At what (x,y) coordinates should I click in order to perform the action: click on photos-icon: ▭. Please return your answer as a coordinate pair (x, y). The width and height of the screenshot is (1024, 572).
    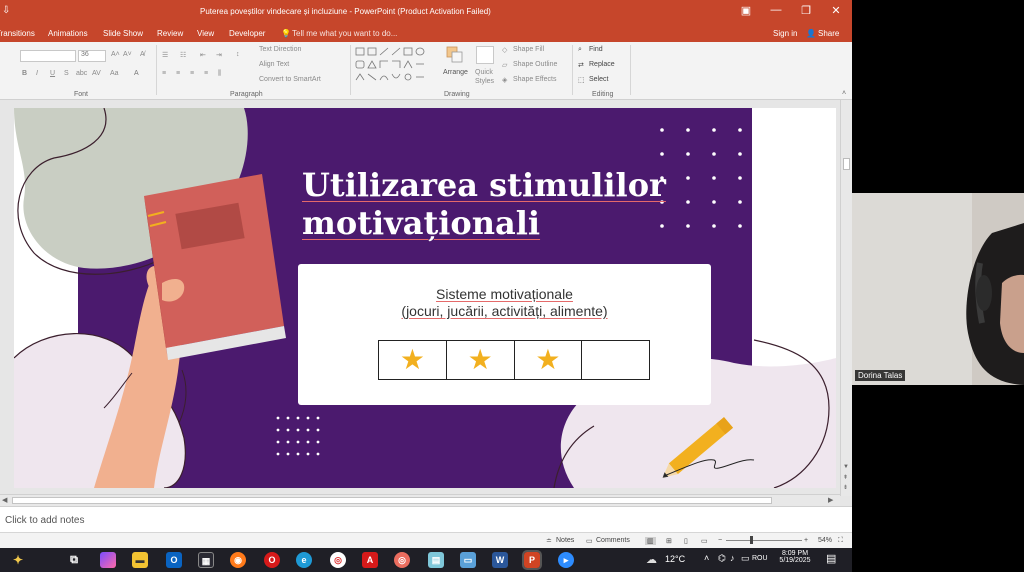
    Looking at the image, I should click on (468, 560).